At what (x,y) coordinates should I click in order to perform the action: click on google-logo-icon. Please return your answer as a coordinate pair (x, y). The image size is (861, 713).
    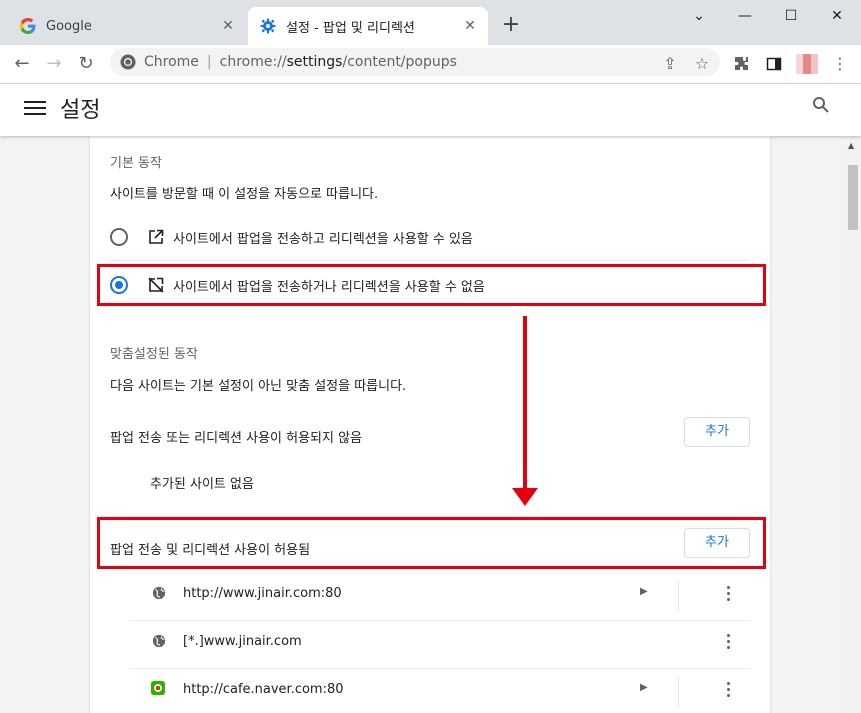
    Looking at the image, I should click on (28, 26).